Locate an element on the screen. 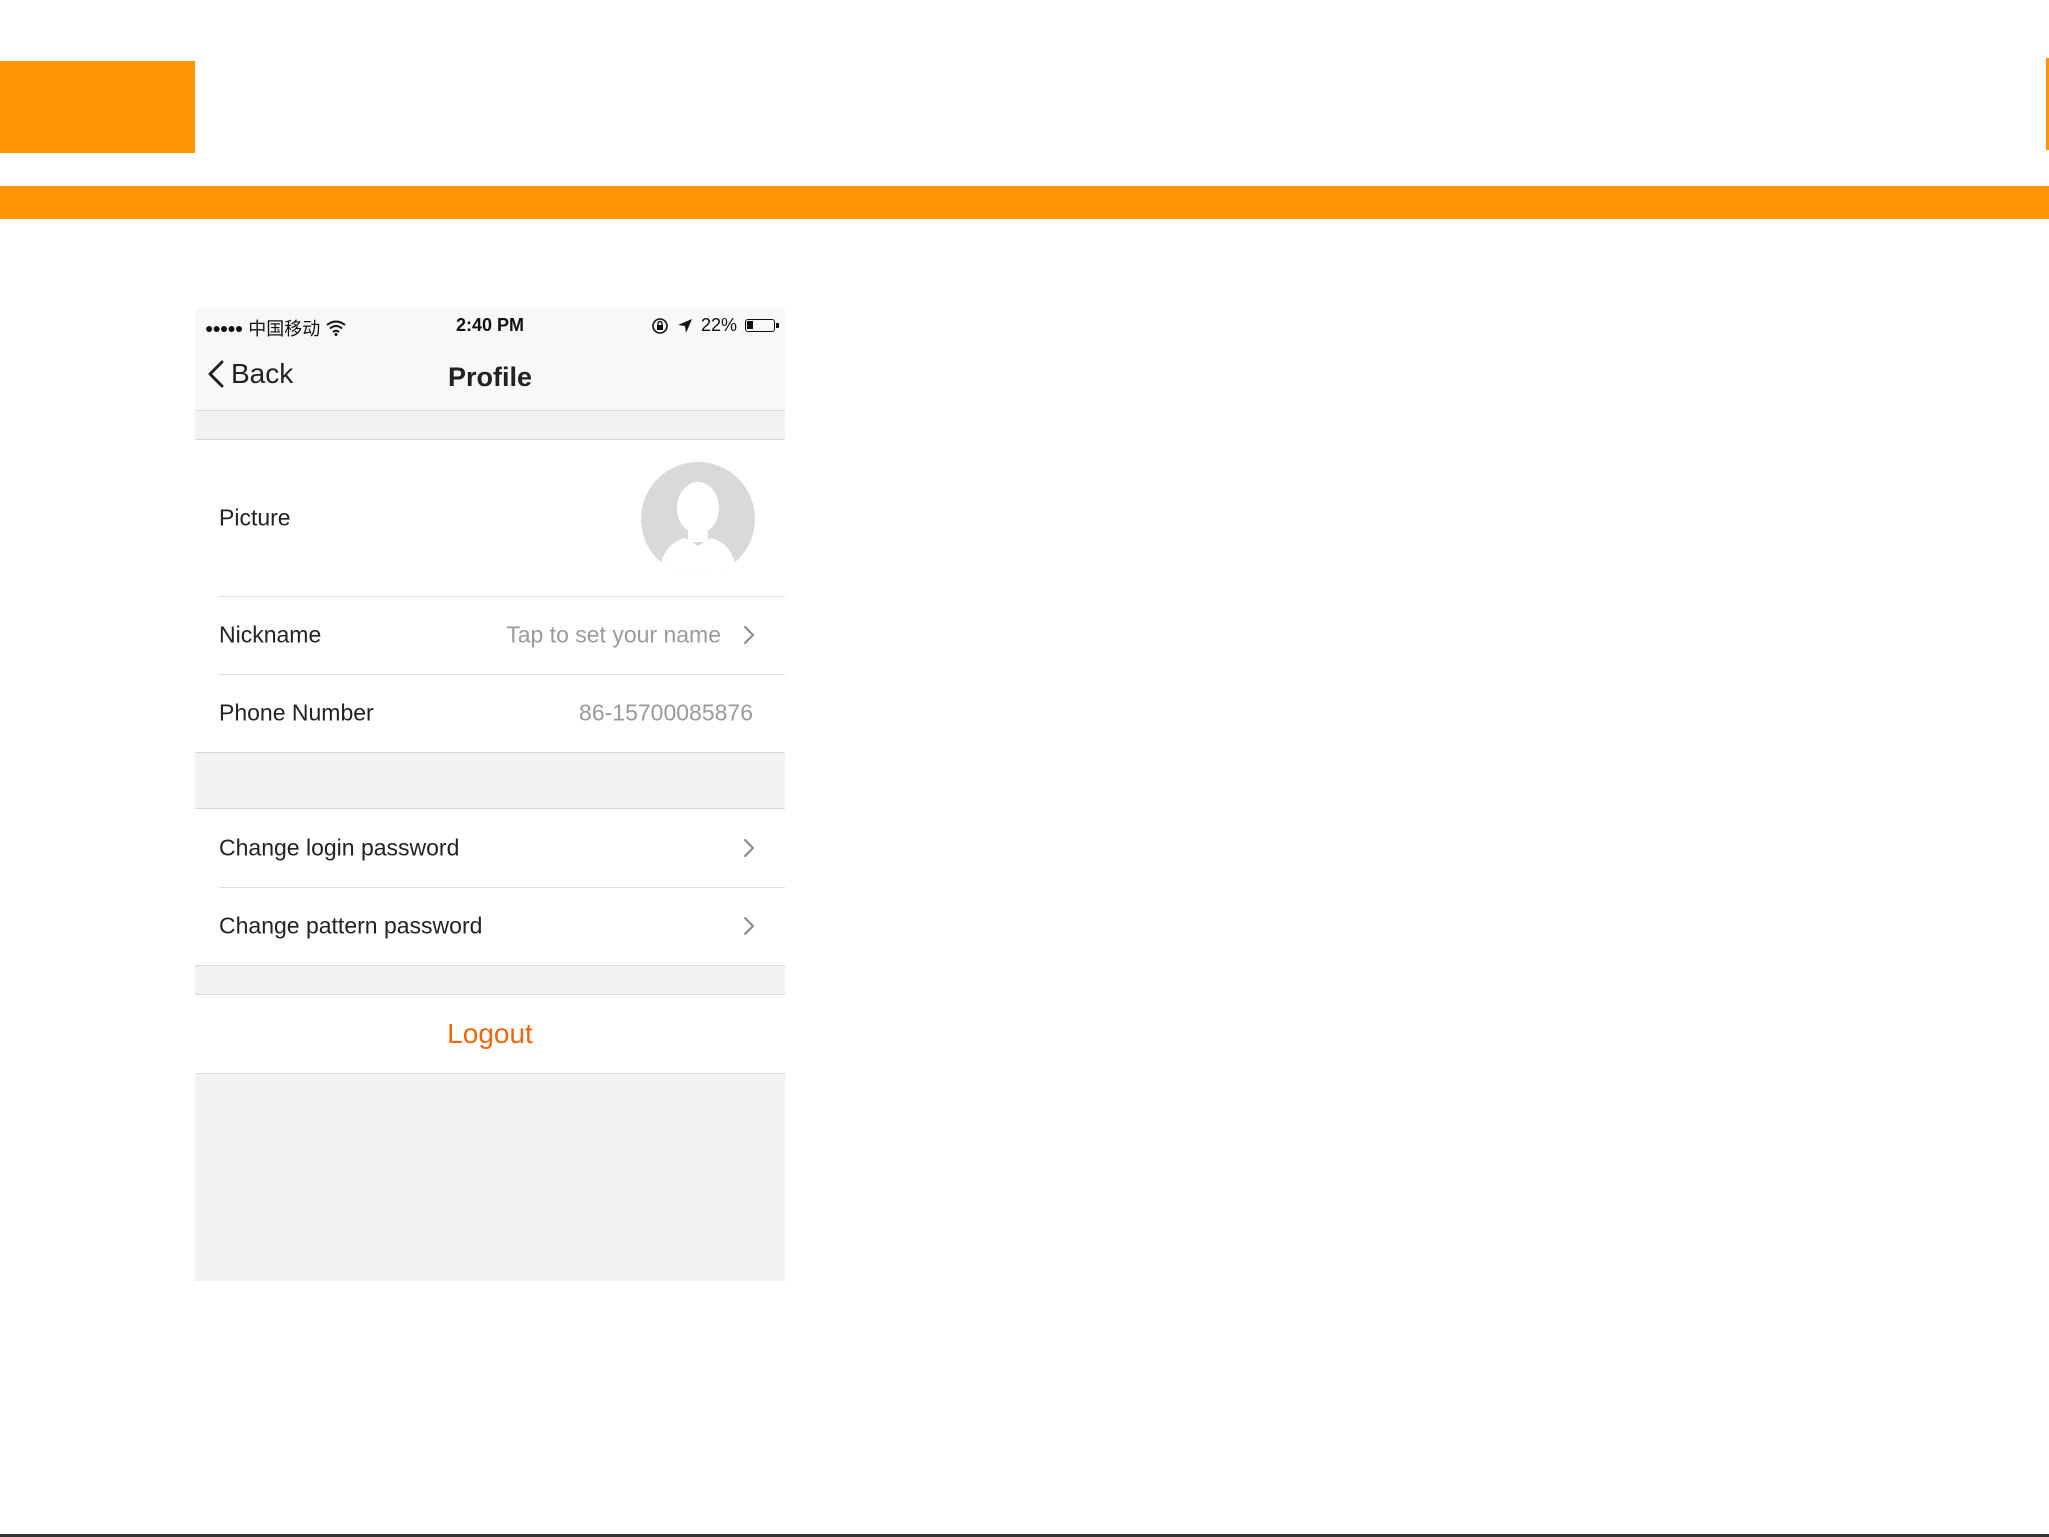  change-login-password-row: Change login password is located at coordinates (490, 848).